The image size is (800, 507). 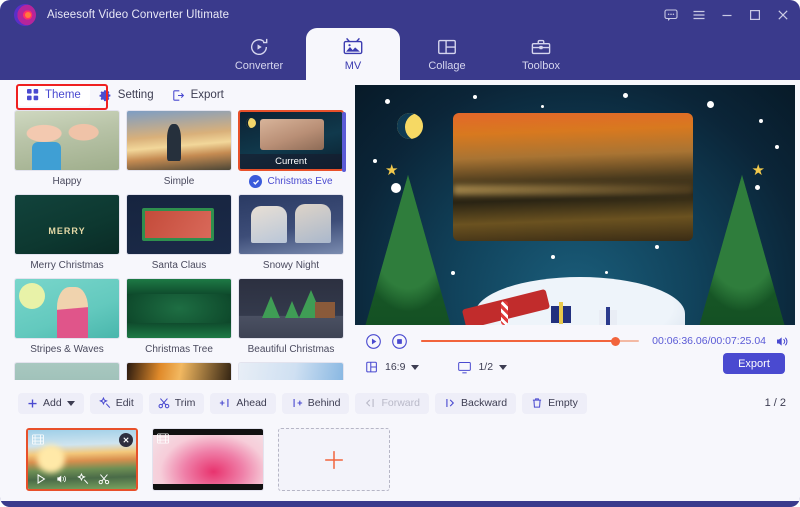 What do you see at coordinates (243, 403) in the screenshot?
I see `ahead-button: Ahead` at bounding box center [243, 403].